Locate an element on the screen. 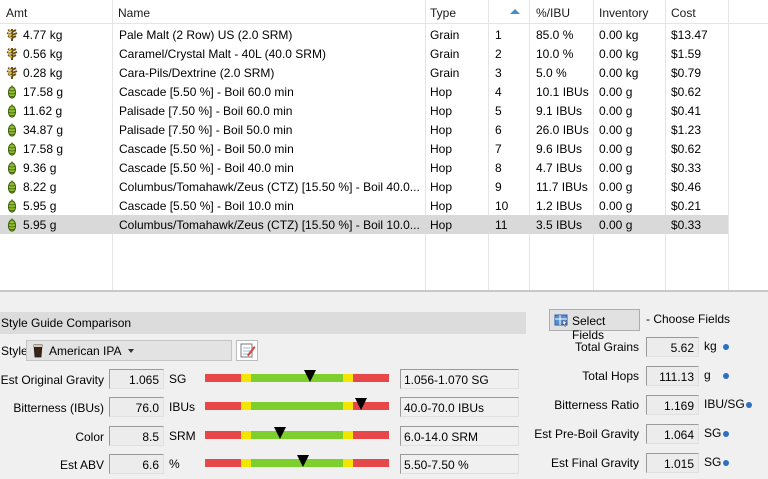 Image resolution: width=768 pixels, height=479 pixels. name-cell: Cascade [5.50 %] - Boil 10.0 min is located at coordinates (206, 206).